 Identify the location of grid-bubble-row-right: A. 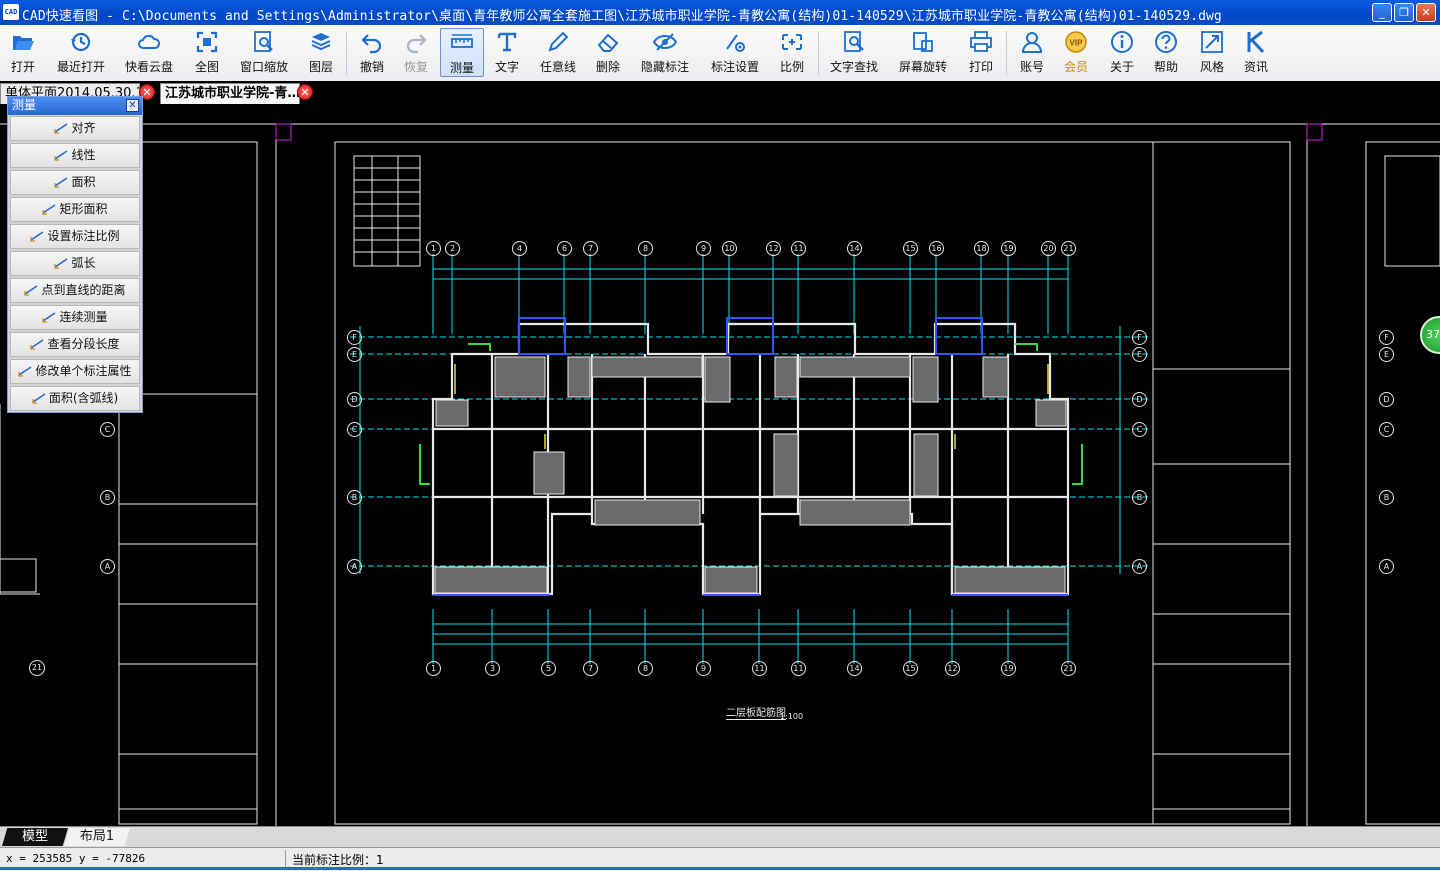
(1139, 566).